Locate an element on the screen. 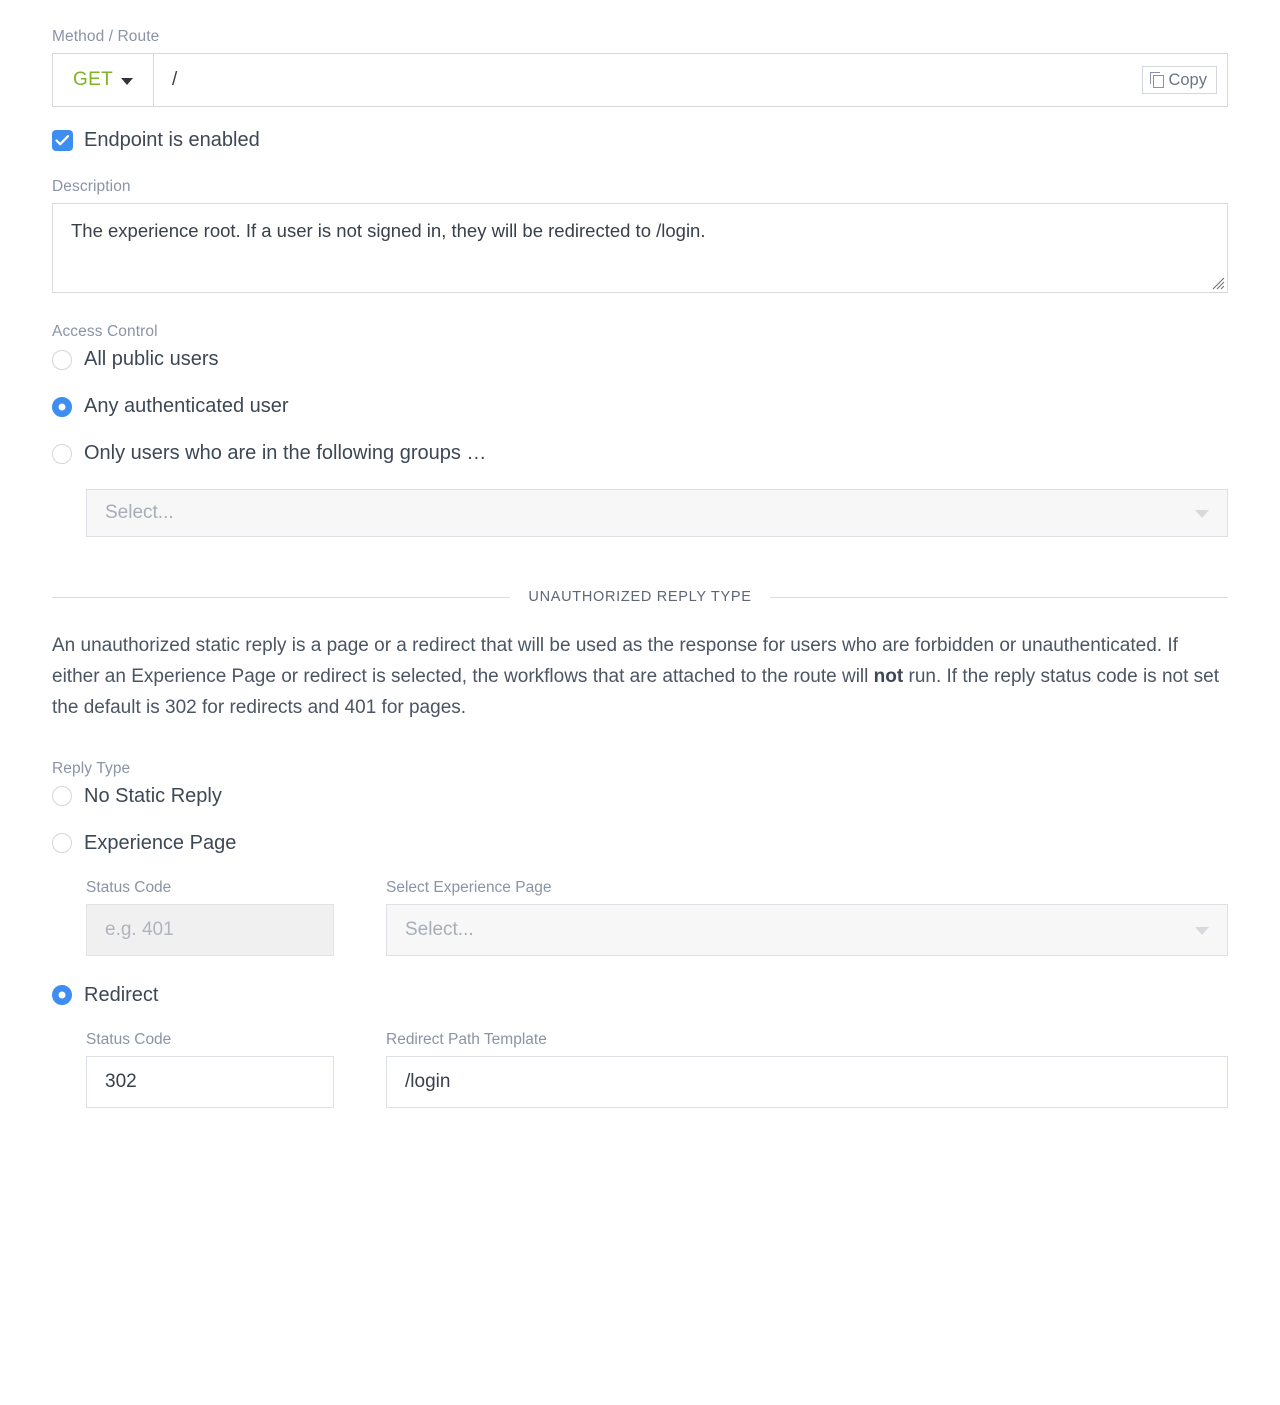 This screenshot has width=1280, height=1405. unauthorized-divider: UNAUTHORIZED REPLY TYPE is located at coordinates (640, 597).